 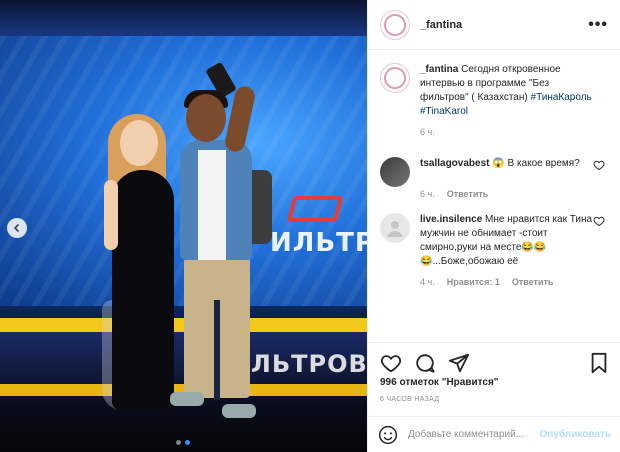 I want to click on share-icon, so click(x=459, y=363).